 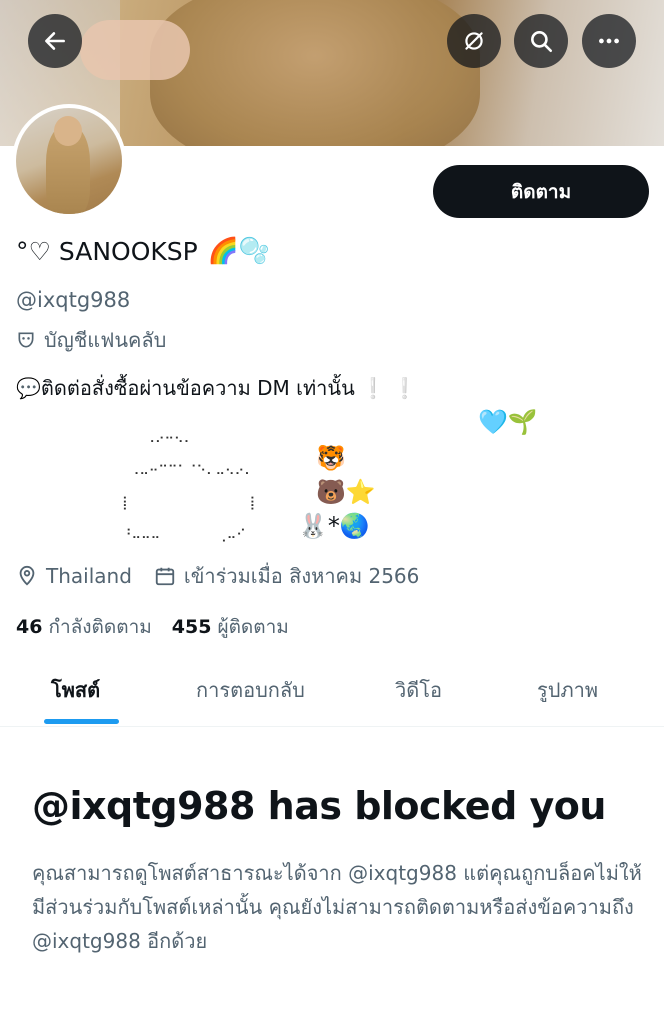 I want to click on tiger-emoji: 🐯, so click(x=331, y=458).